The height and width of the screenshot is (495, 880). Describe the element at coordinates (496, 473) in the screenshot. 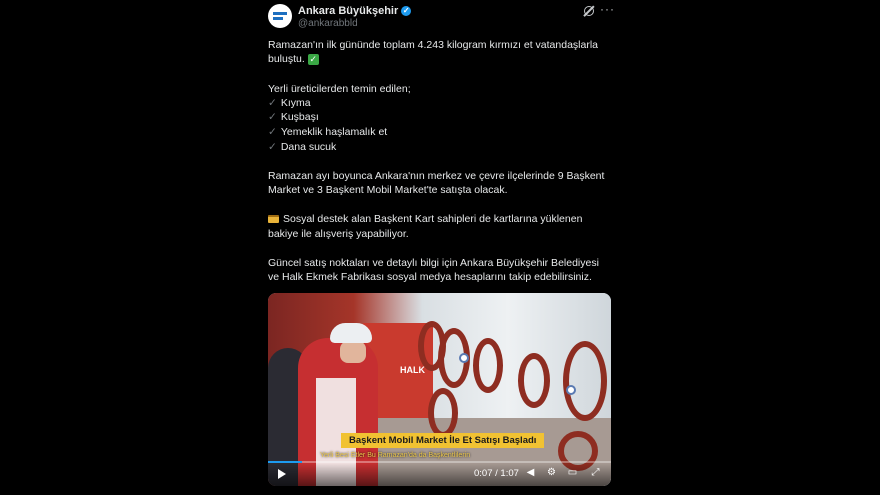

I see `video-time: 0:07 / 1:07` at that location.